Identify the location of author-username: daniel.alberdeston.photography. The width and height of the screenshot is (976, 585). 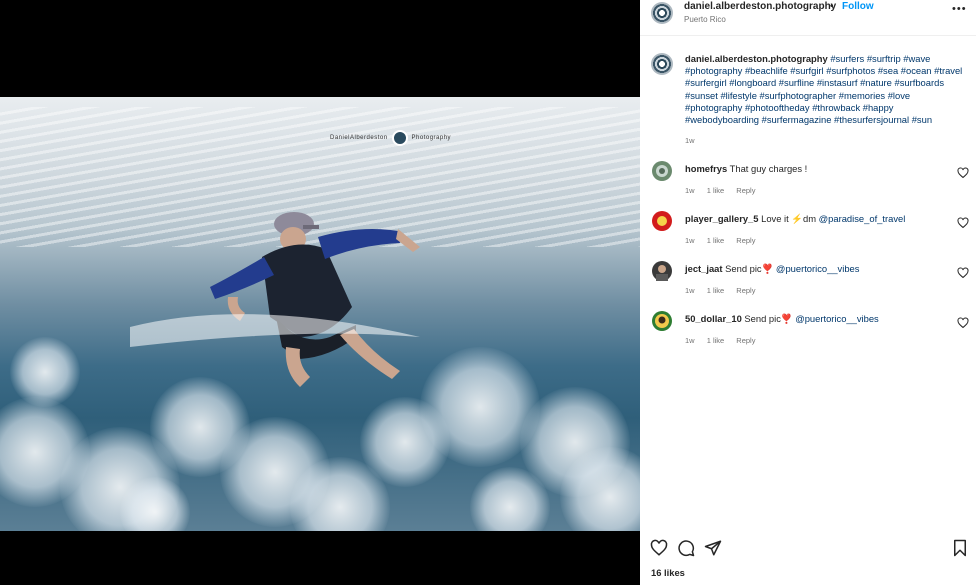
(760, 6).